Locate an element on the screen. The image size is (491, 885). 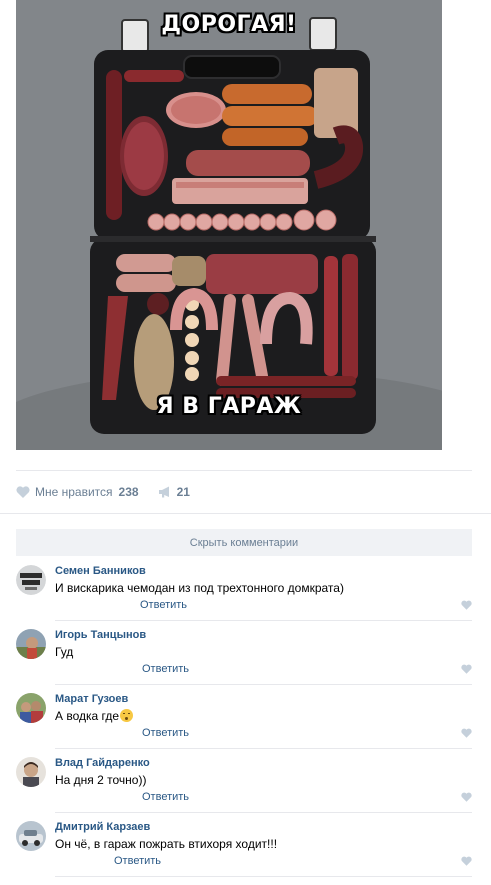
comment-author: Дмитрий Карзаев is located at coordinates (102, 827).